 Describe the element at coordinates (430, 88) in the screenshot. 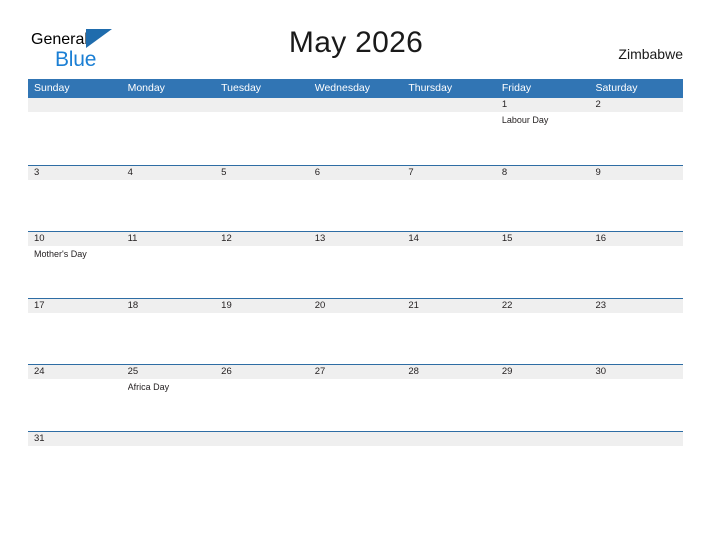

I see `weekday-header-thursday: Thursday` at that location.